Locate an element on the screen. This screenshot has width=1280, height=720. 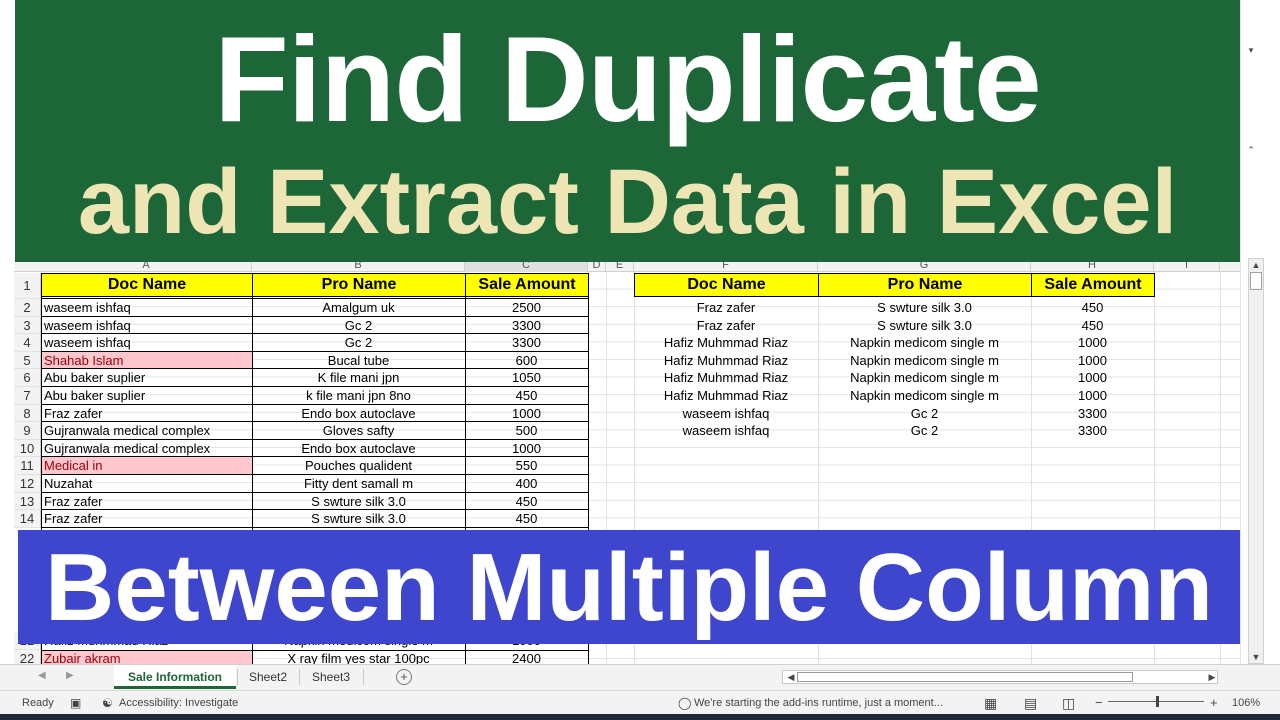
vertical-scroll-thumb is located at coordinates (1256, 281).